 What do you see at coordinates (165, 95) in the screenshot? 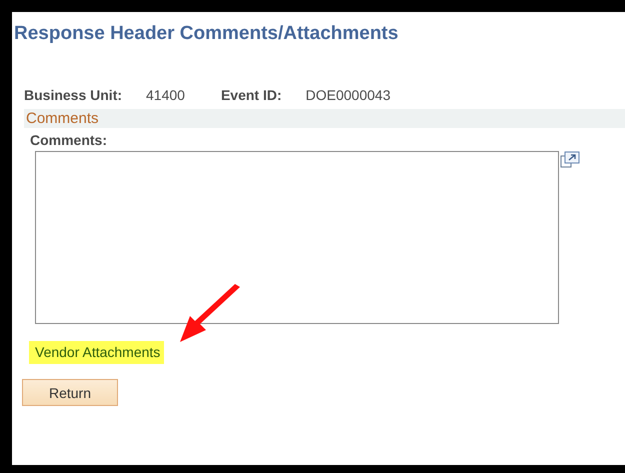
I see `field-value: 41400` at bounding box center [165, 95].